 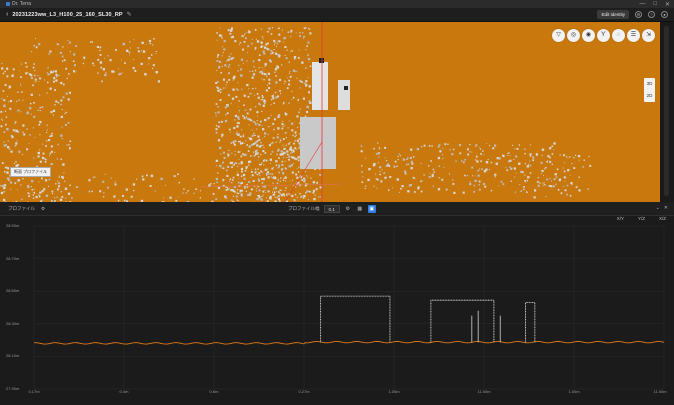 I want to click on y-tick-label: 27.90m, so click(x=13, y=388).